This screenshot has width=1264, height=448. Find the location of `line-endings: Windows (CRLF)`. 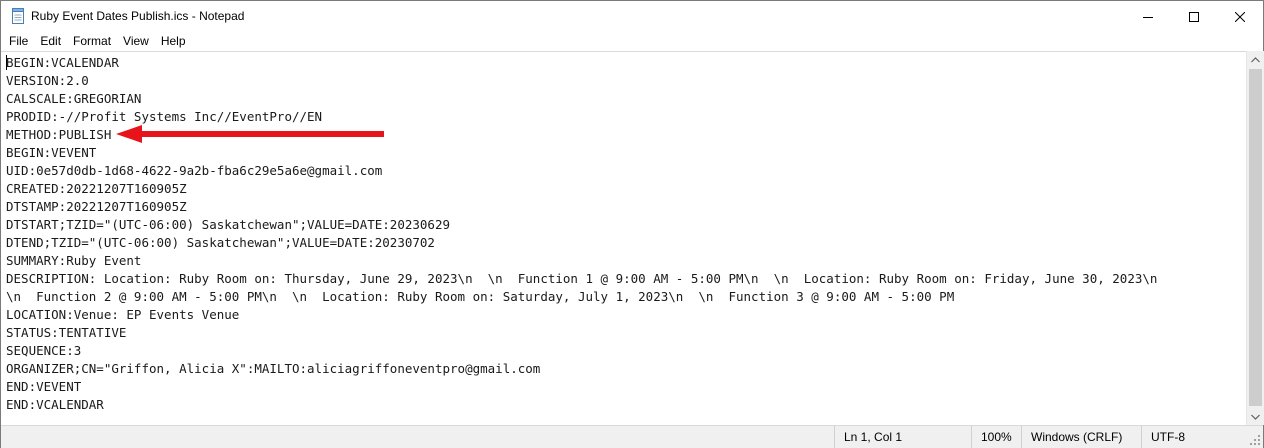

line-endings: Windows (CRLF) is located at coordinates (1071, 437).